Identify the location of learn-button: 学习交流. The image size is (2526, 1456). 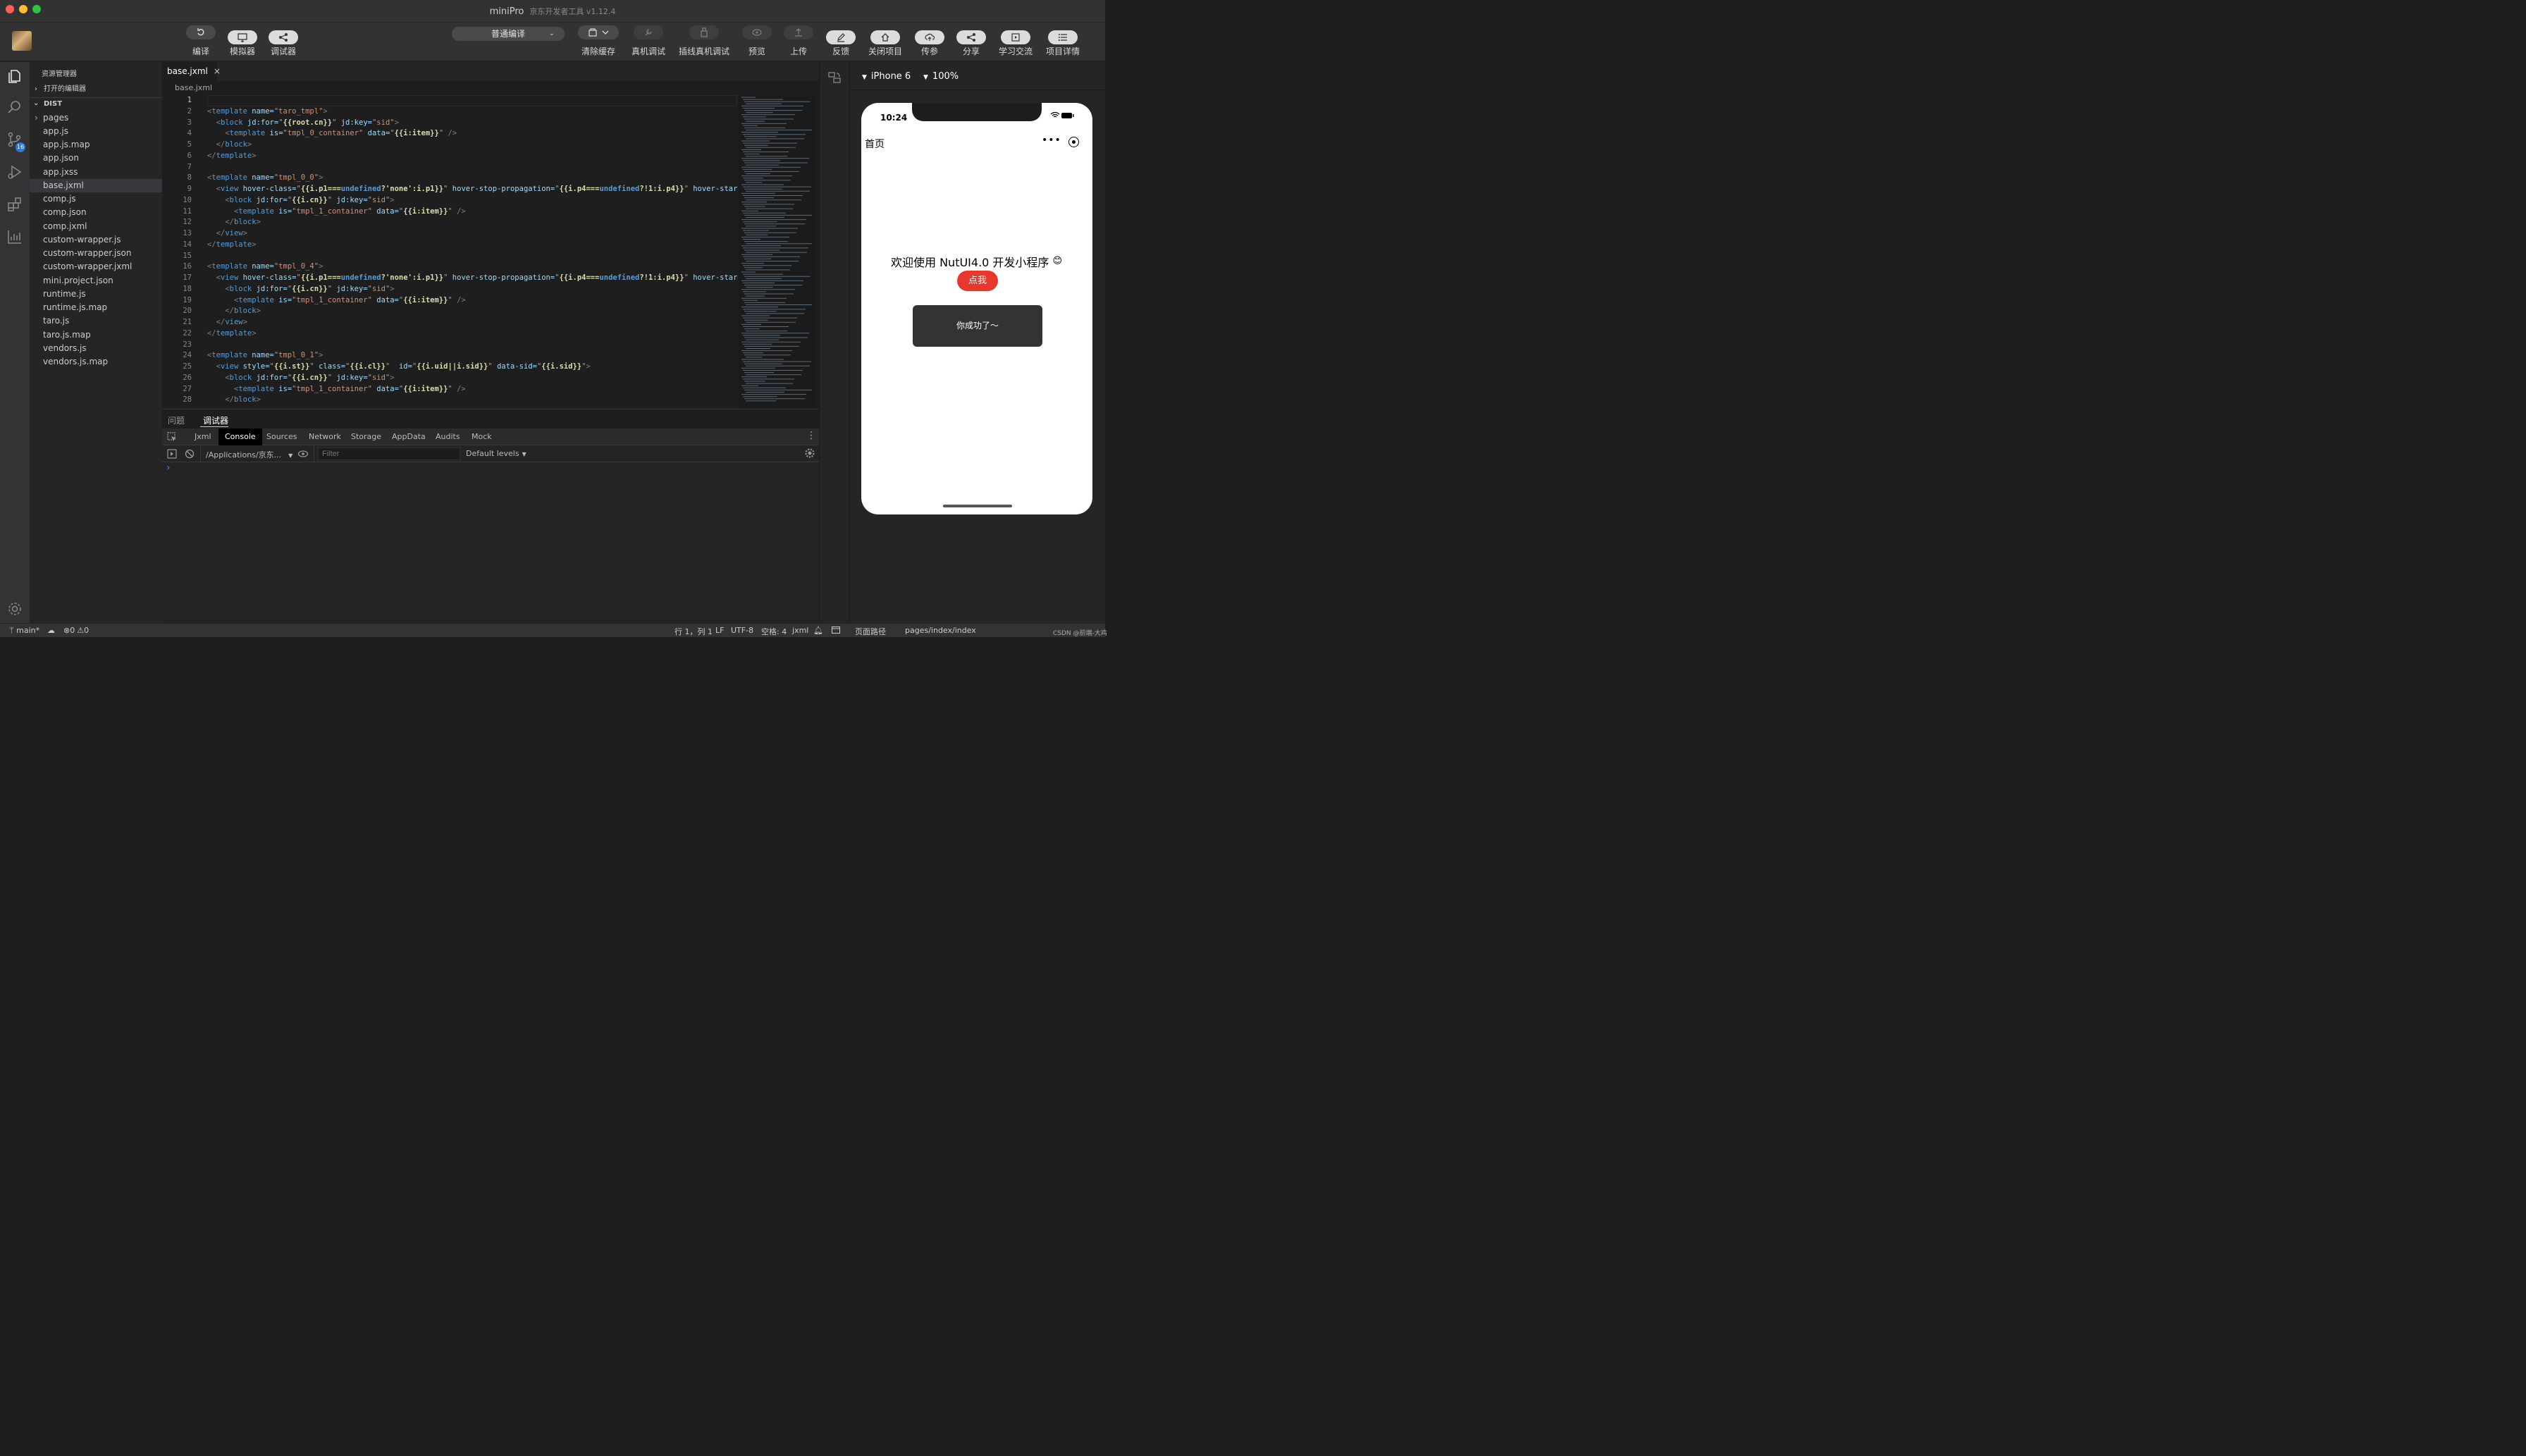
(1015, 41).